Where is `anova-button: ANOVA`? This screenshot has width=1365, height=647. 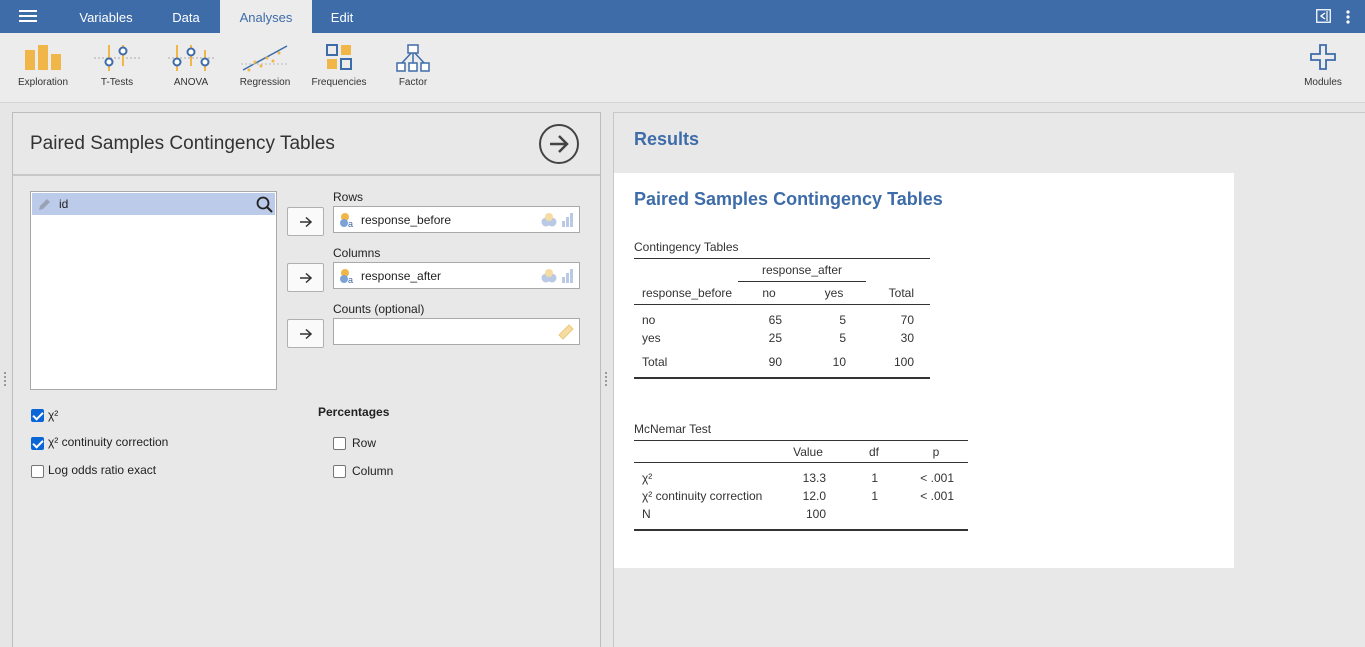 anova-button: ANOVA is located at coordinates (191, 66).